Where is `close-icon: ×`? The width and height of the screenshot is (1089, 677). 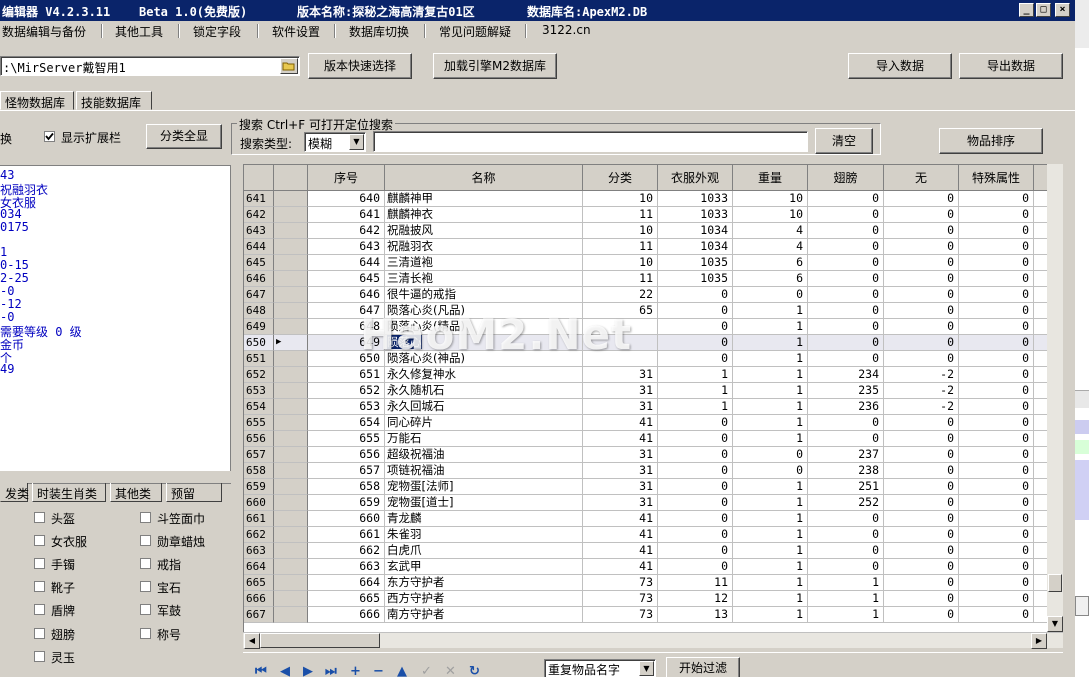
close-icon: × is located at coordinates (1062, 10).